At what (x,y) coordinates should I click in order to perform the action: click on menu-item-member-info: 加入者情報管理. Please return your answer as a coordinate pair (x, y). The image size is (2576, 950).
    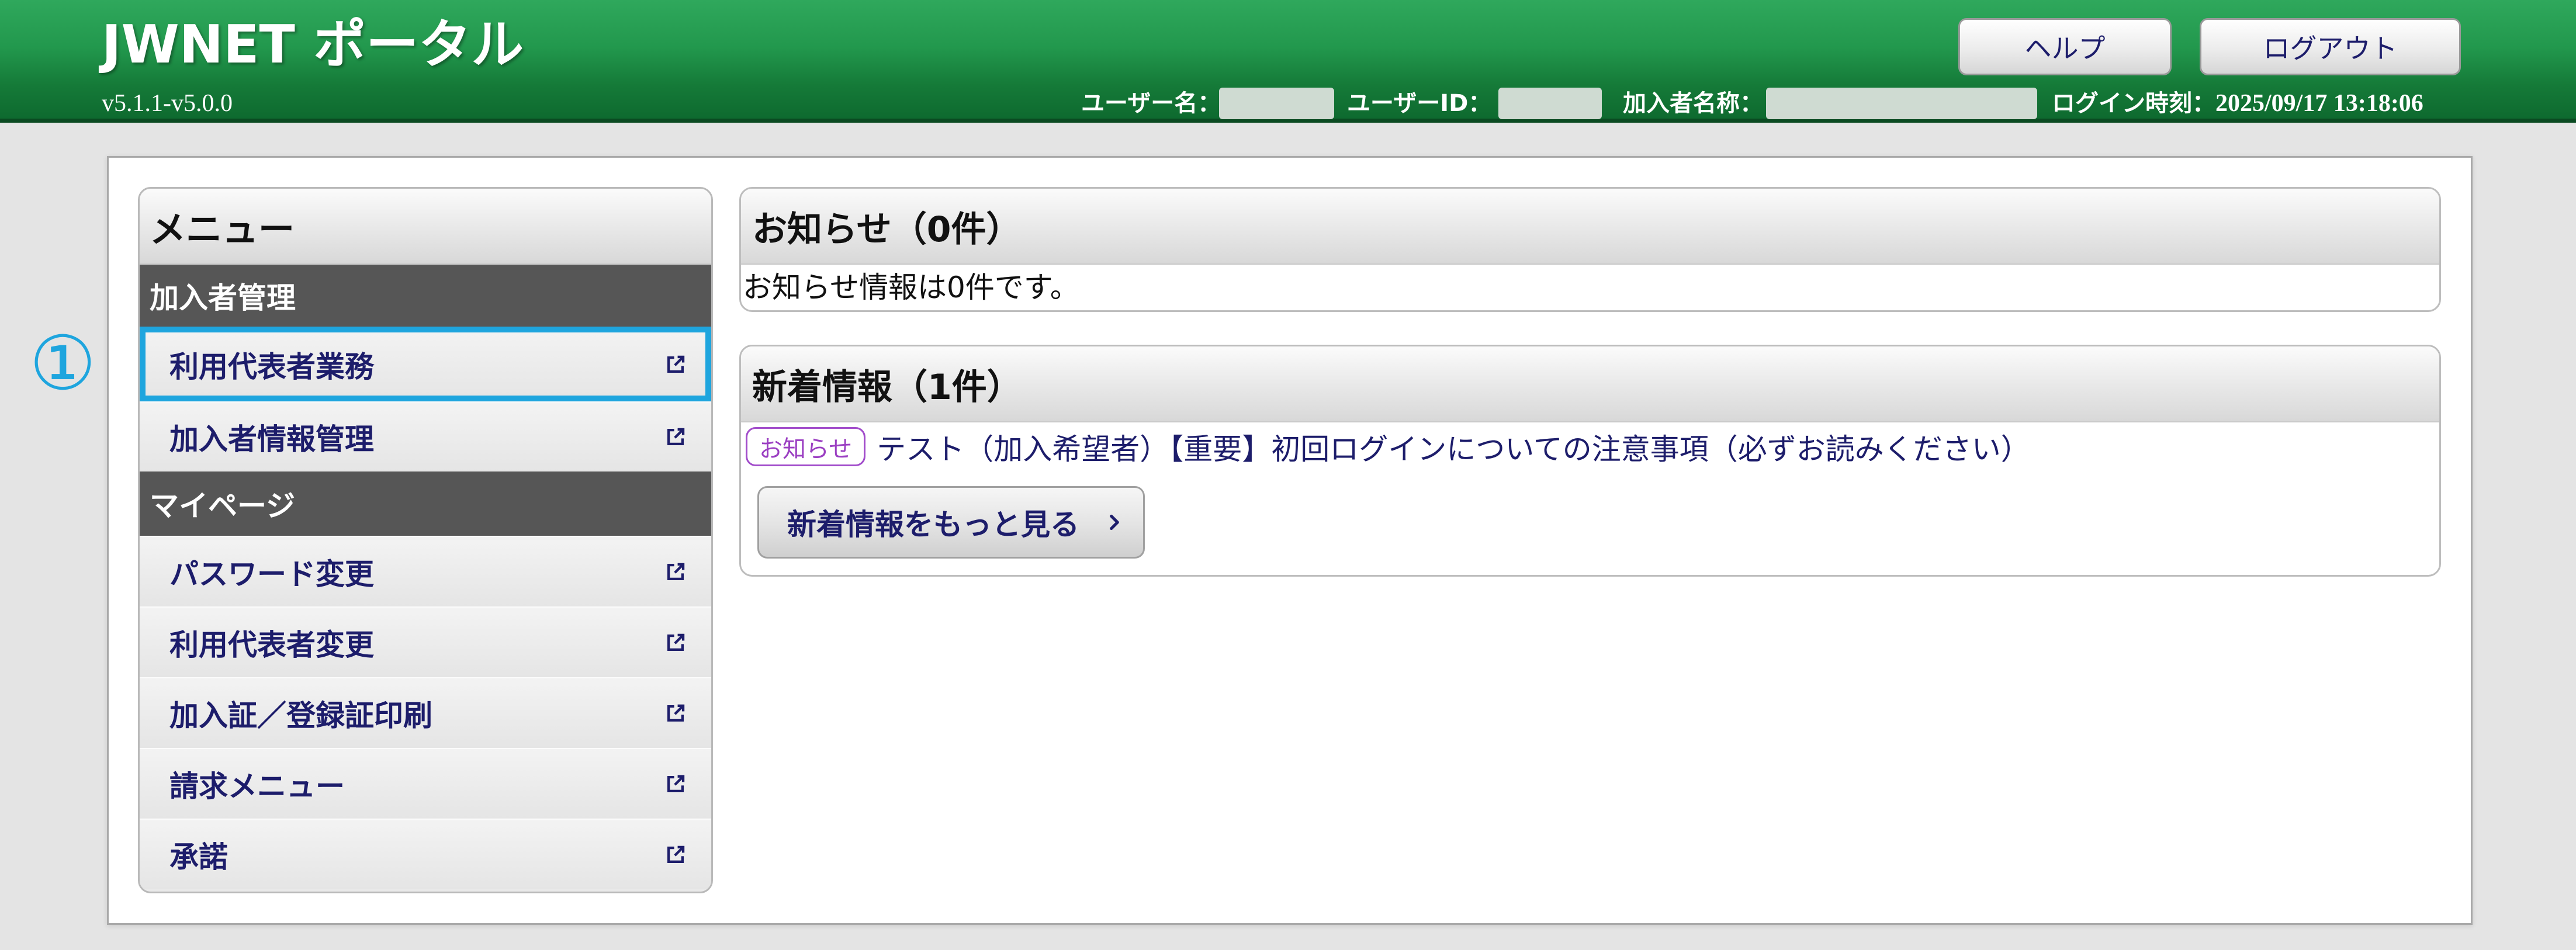
    Looking at the image, I should click on (426, 436).